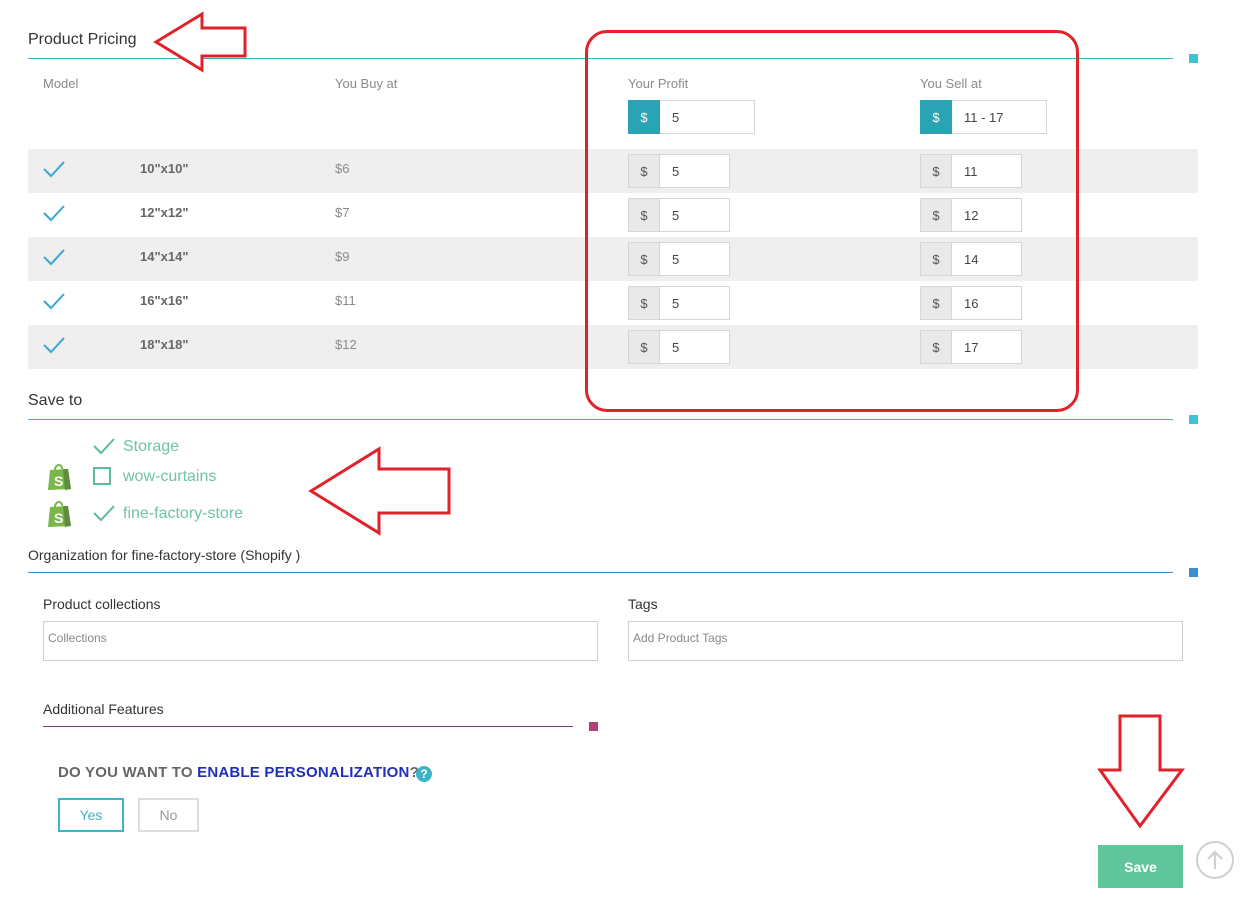 Image resolution: width=1241 pixels, height=899 pixels. What do you see at coordinates (102, 476) in the screenshot?
I see `store-checkbox` at bounding box center [102, 476].